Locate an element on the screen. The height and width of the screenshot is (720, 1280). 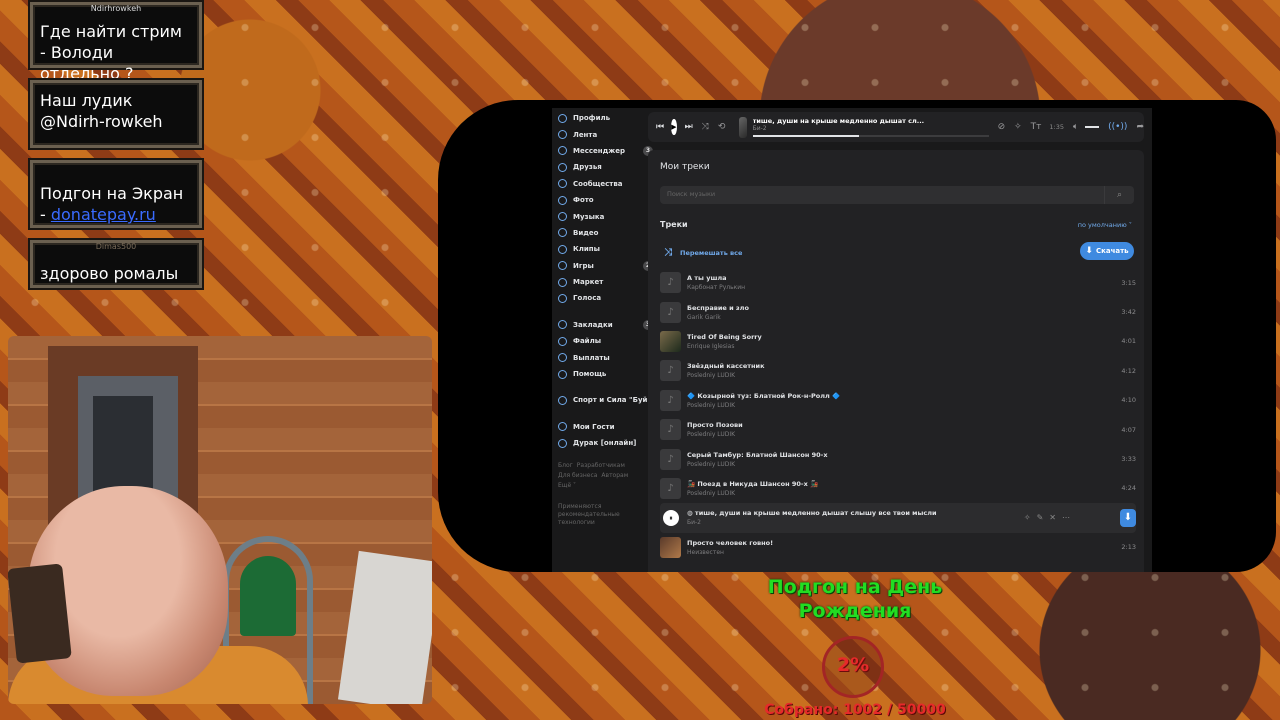
market-icon is located at coordinates (562, 282).